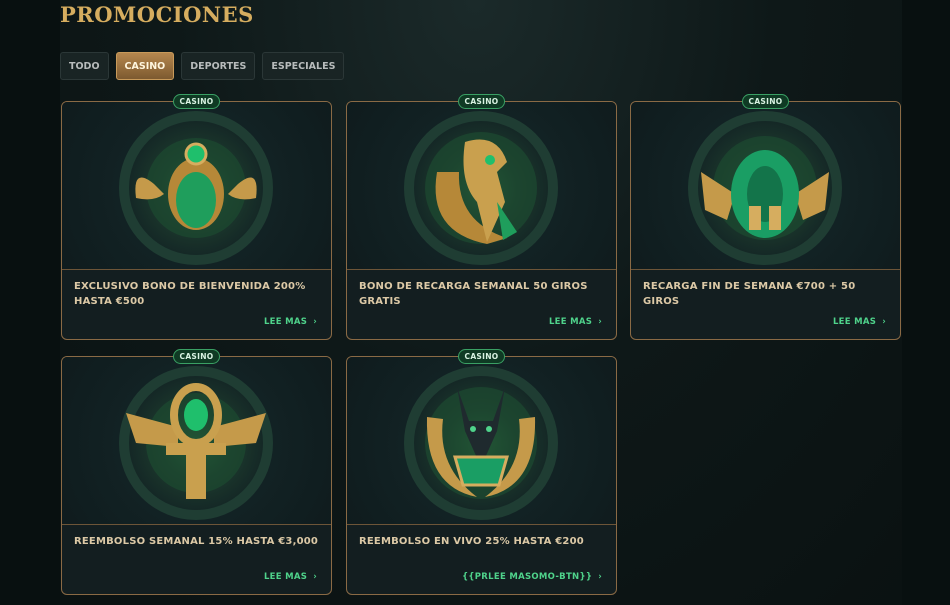  I want to click on ankh-icon, so click(196, 443).